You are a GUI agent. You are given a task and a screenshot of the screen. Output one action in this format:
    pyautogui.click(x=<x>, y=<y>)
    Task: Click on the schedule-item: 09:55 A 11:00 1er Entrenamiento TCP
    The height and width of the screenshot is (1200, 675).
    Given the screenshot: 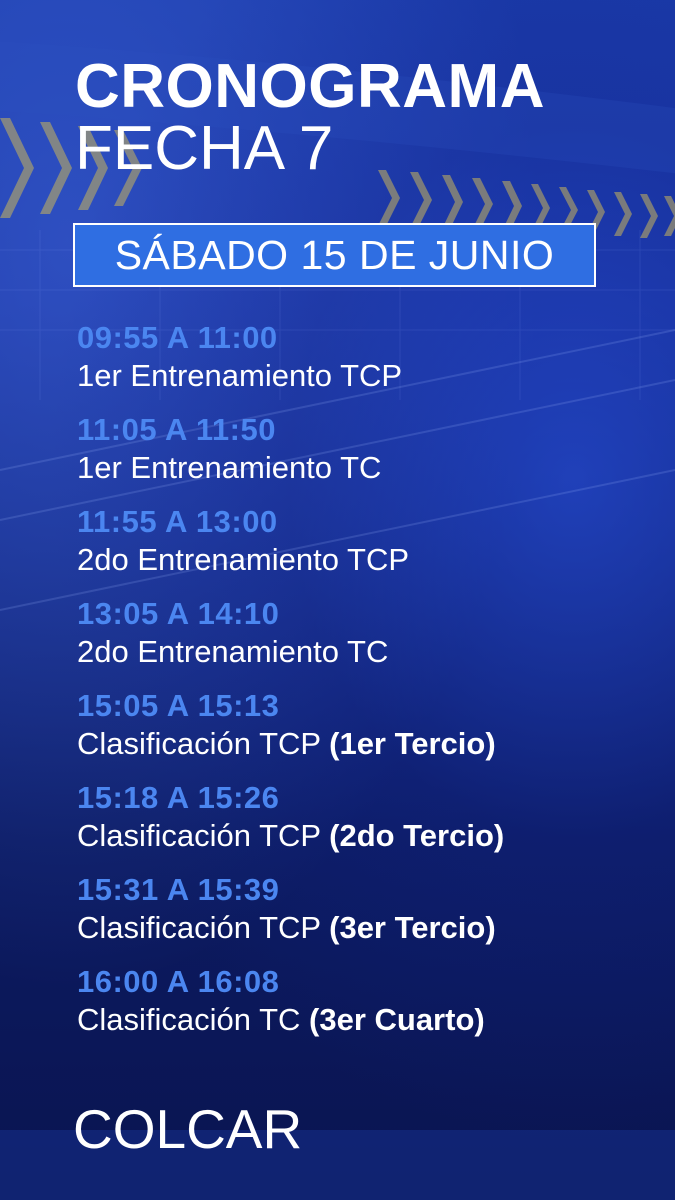 What is the action you would take?
    pyautogui.click(x=290, y=364)
    